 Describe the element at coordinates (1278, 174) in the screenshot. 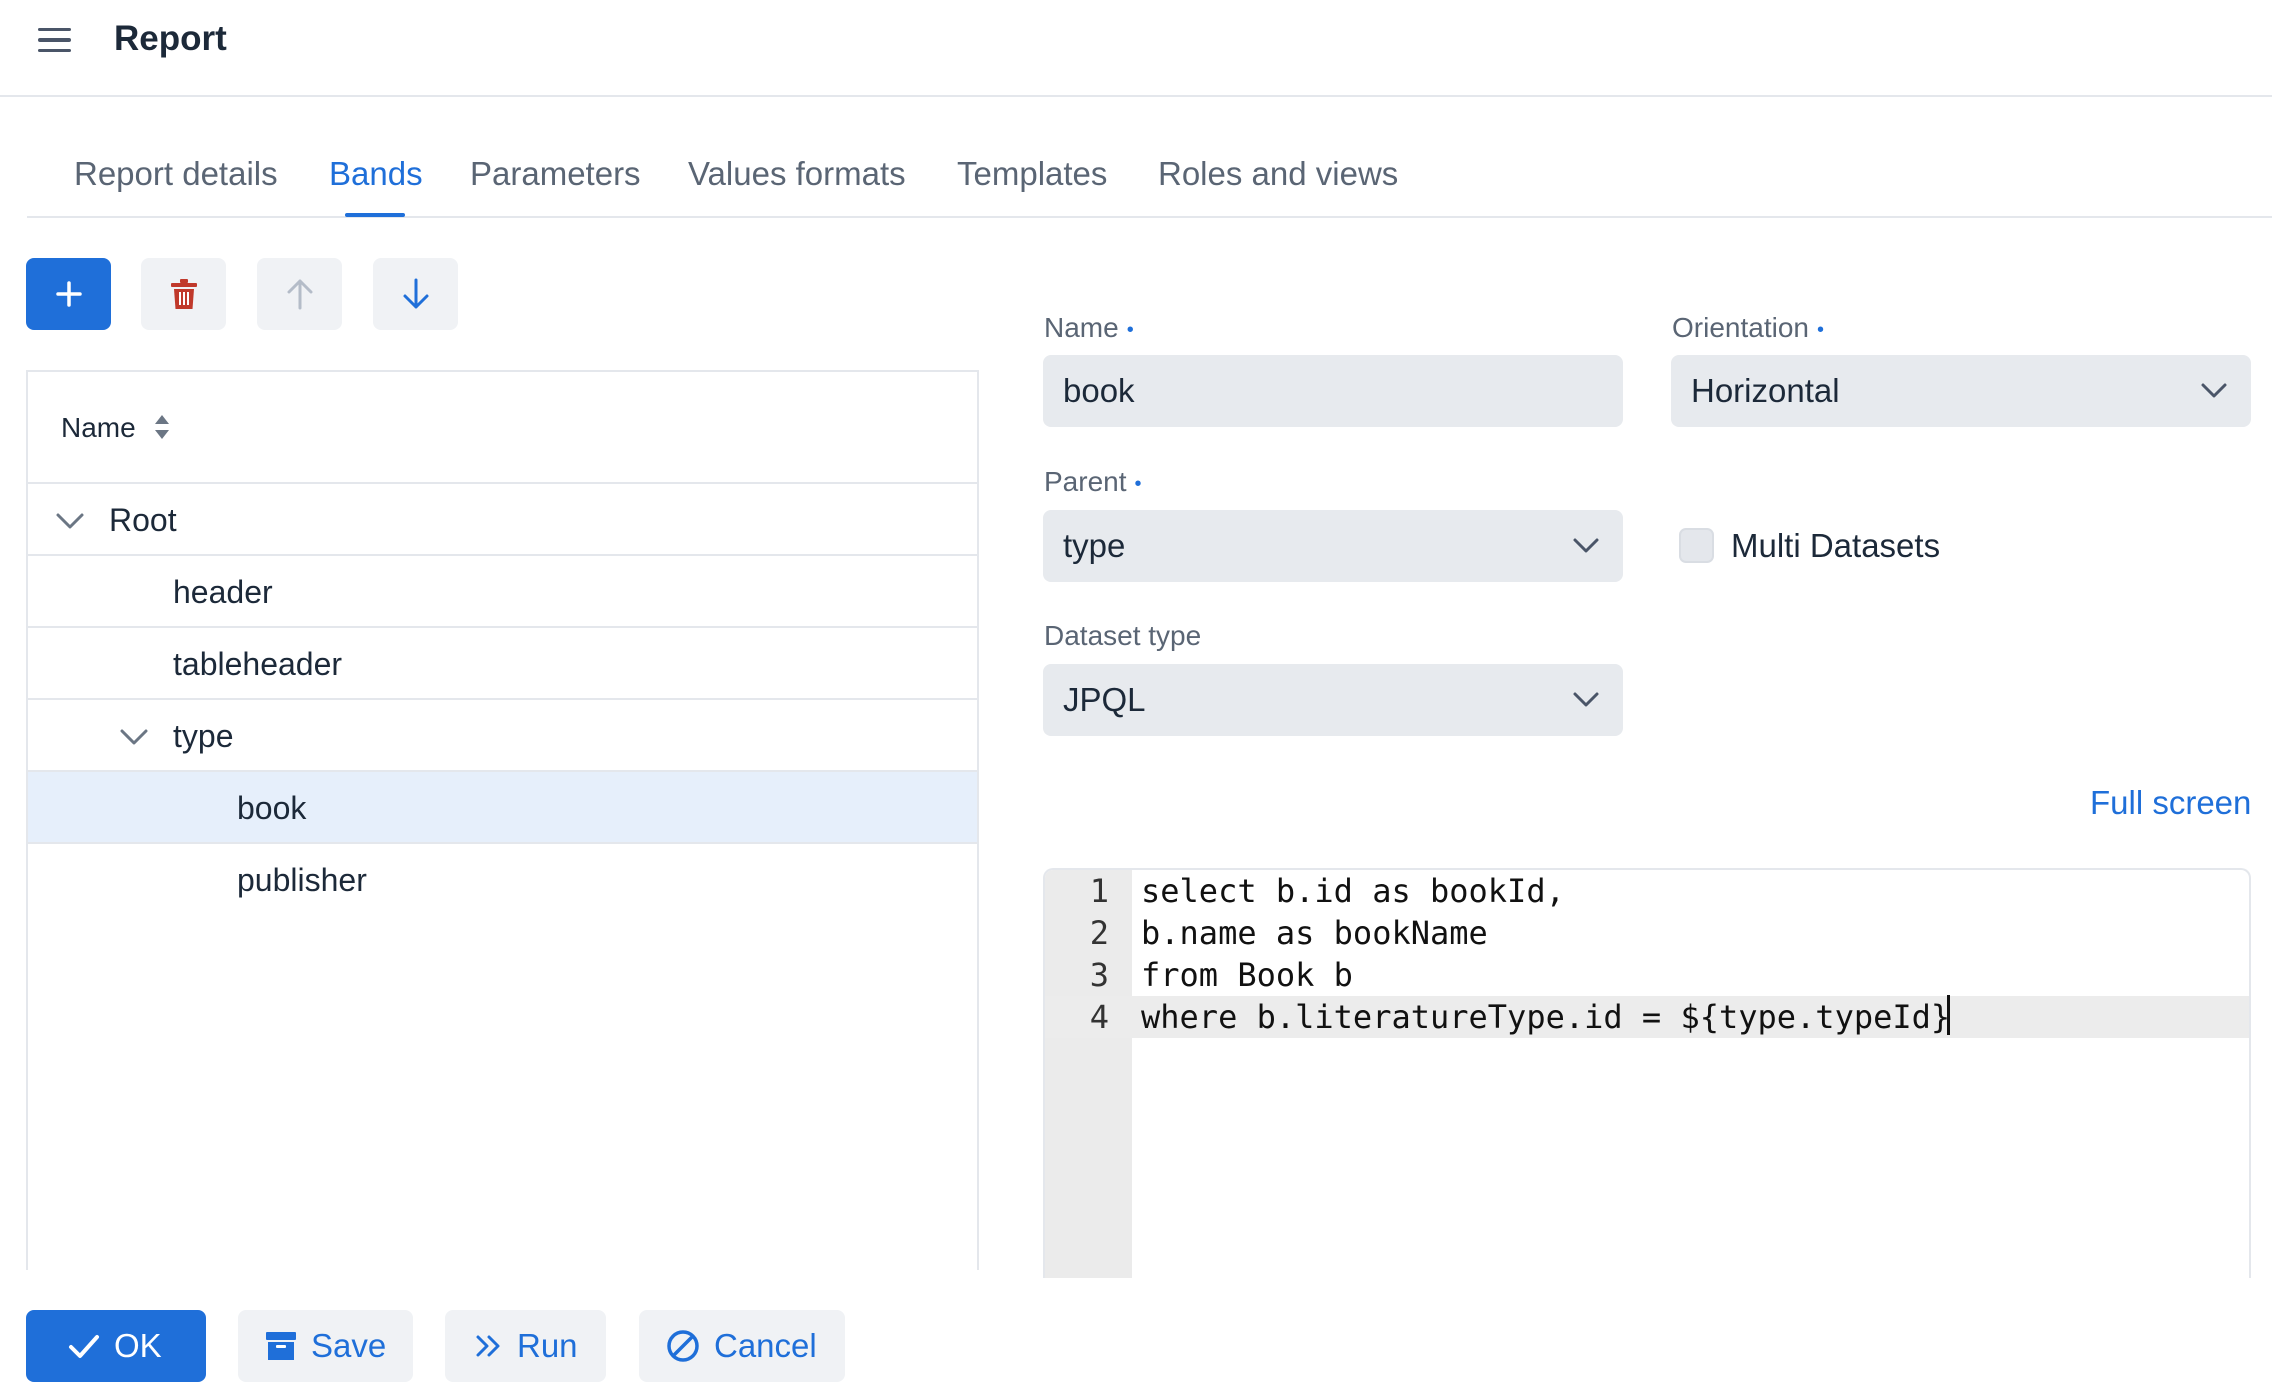

I see `tab-roles-and-views: Roles and views` at that location.